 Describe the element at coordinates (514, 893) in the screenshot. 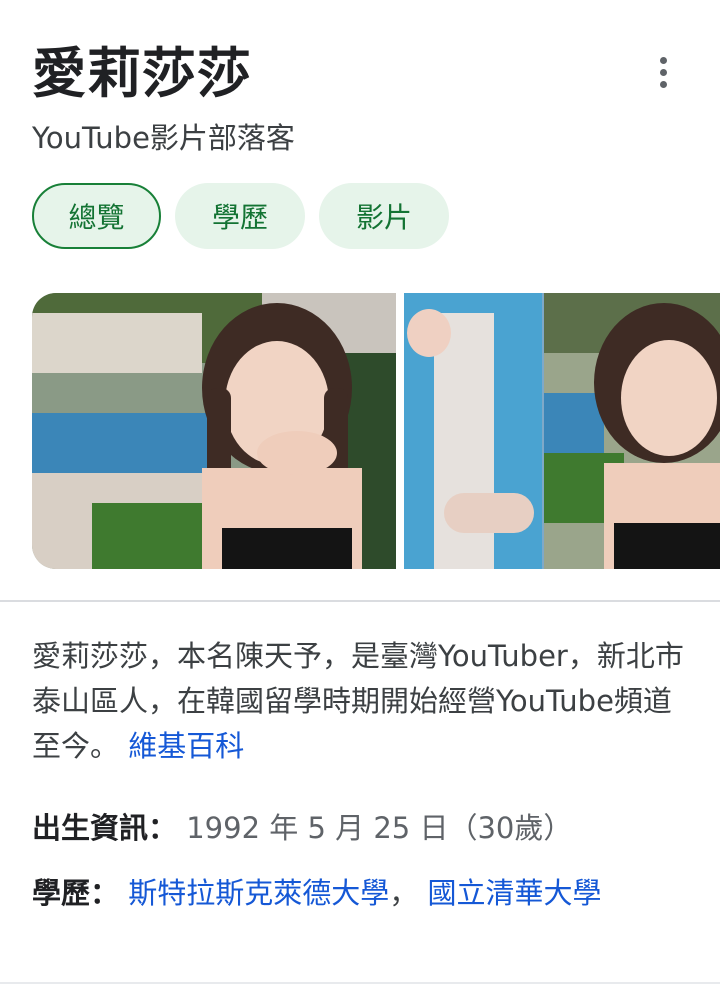

I see `school-link-nthu: 國立清華大學` at that location.